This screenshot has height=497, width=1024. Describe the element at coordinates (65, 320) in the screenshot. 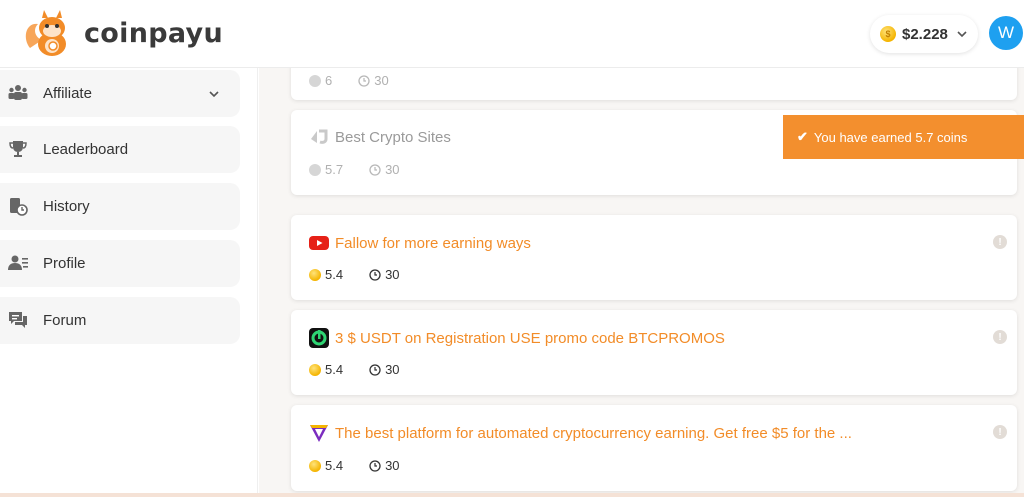

I see `sidebar-item-label: Forum` at that location.